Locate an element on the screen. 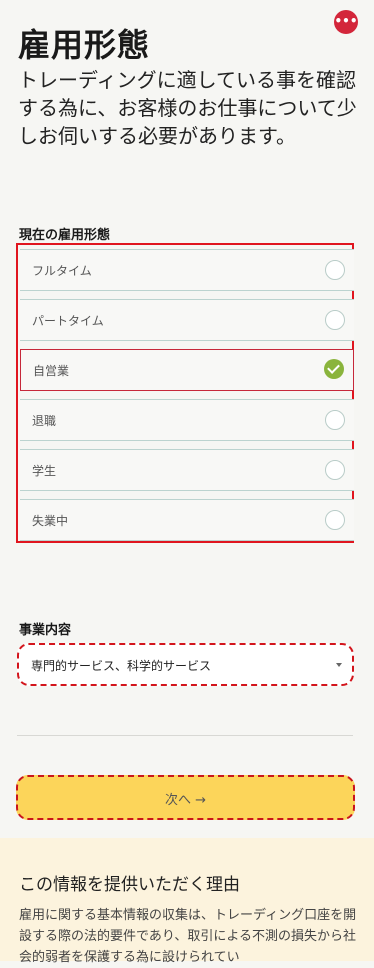  business-type-label: 事業内容 is located at coordinates (45, 630).